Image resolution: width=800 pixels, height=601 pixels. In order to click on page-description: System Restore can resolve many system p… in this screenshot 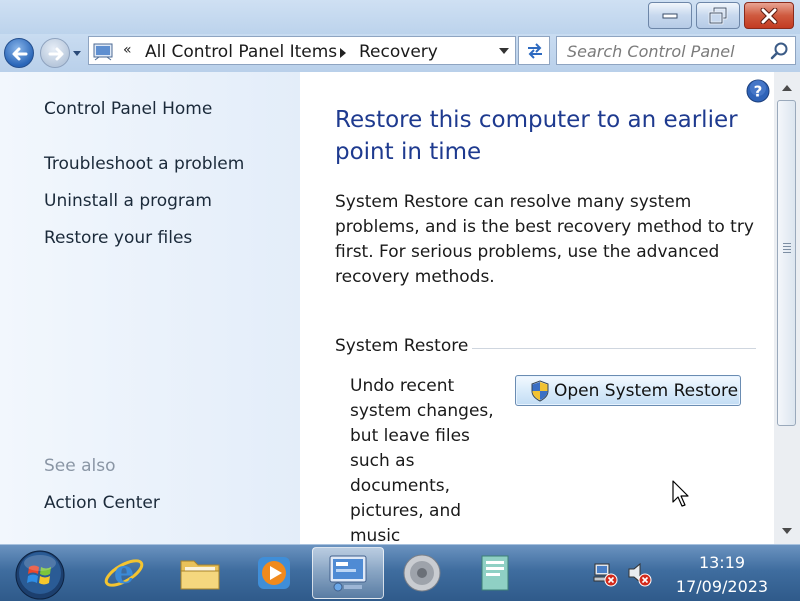, I will do `click(544, 239)`.